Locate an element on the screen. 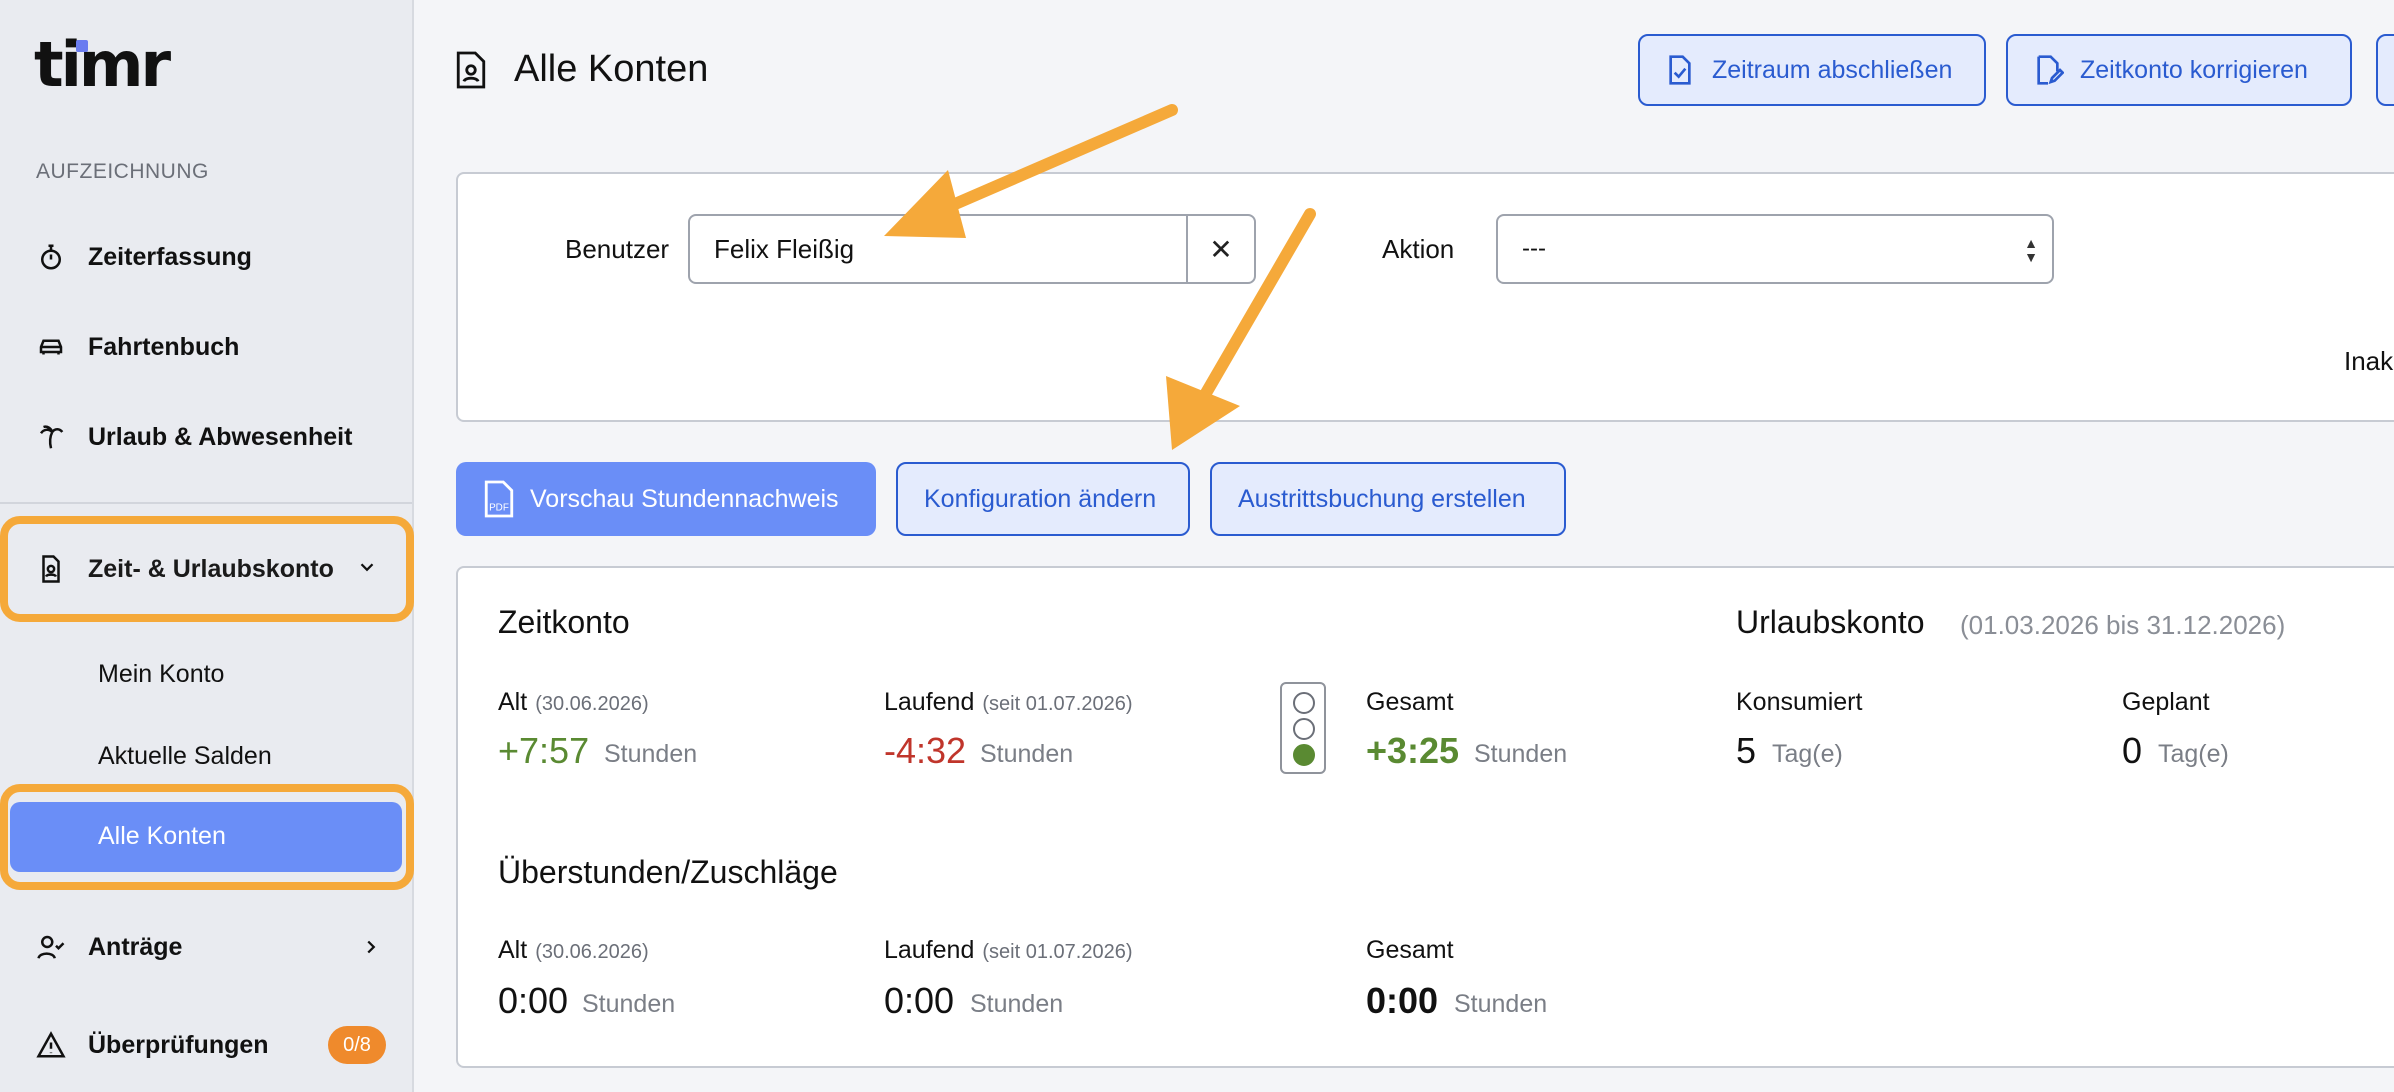 The height and width of the screenshot is (1092, 2394). action-label: Aktion is located at coordinates (1418, 249).